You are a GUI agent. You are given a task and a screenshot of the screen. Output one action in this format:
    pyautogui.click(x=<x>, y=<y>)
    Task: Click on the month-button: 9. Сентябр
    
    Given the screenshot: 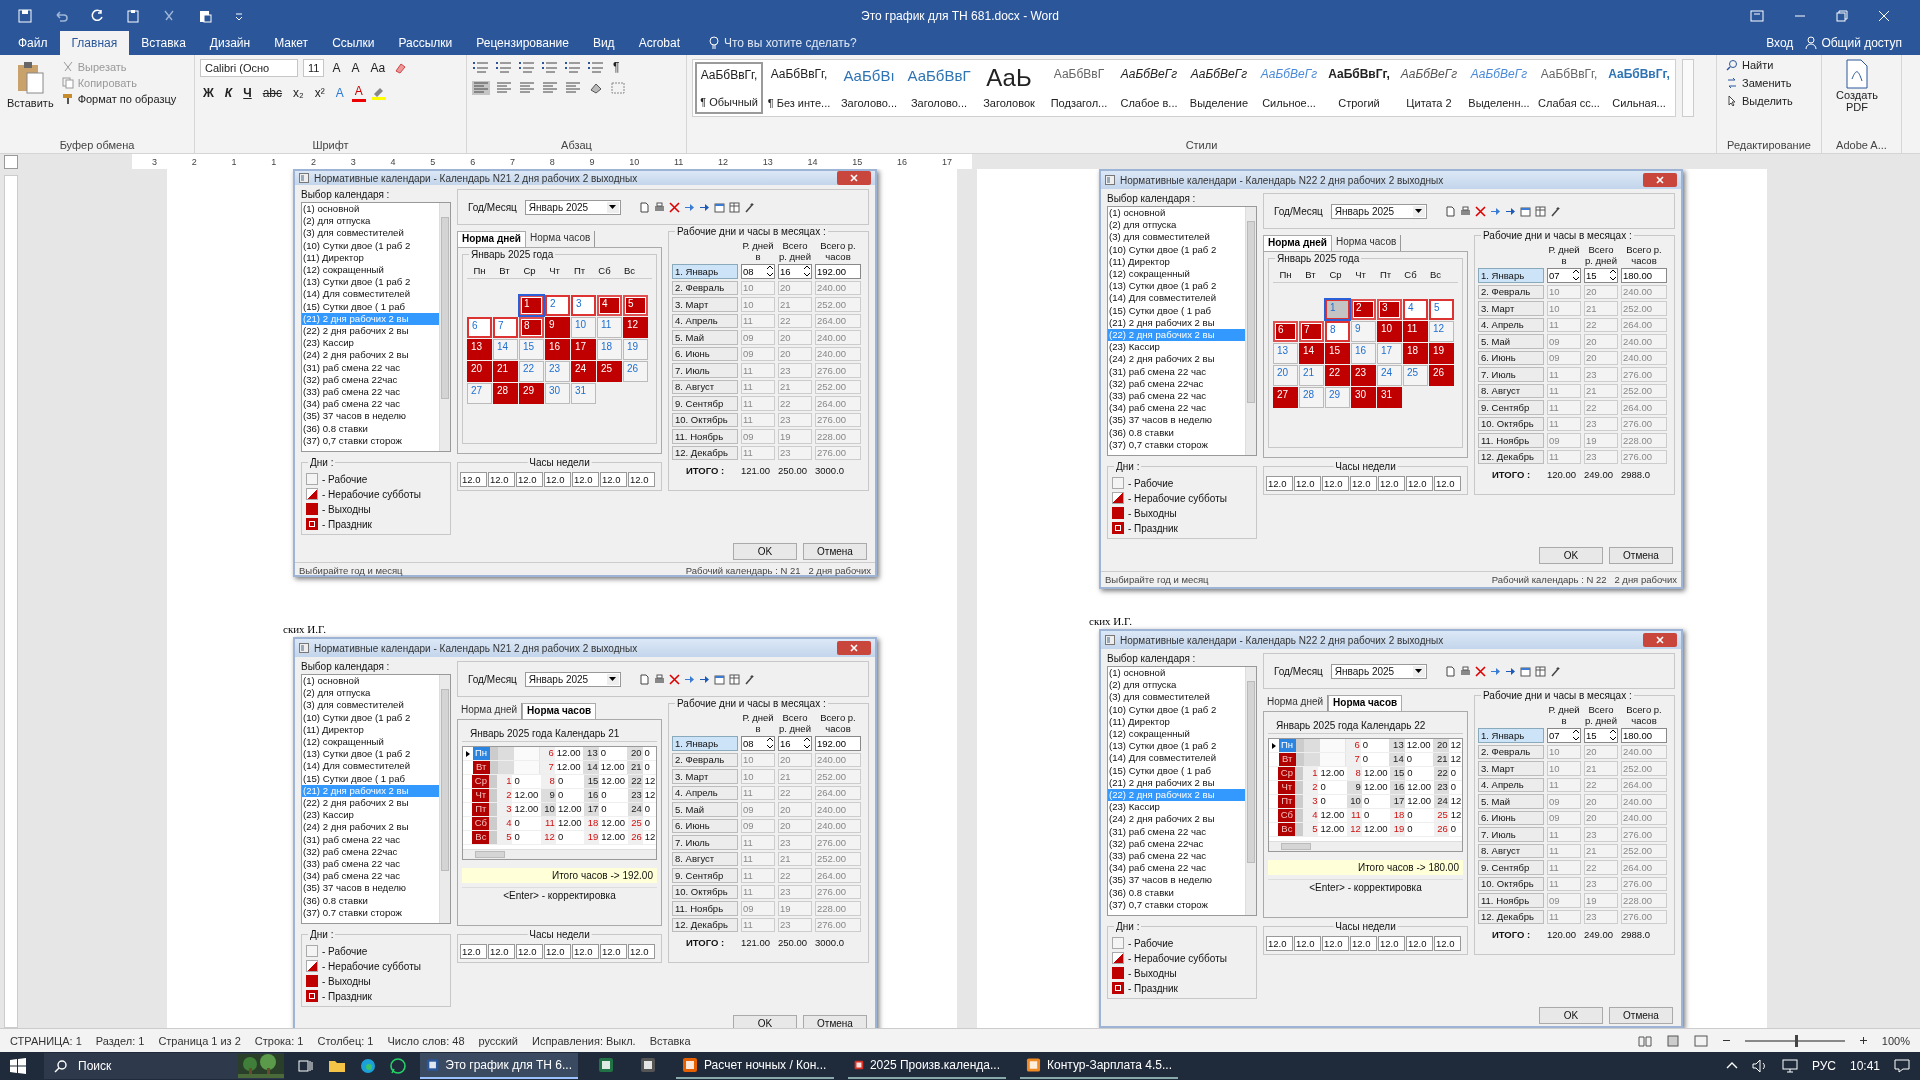 What is the action you would take?
    pyautogui.click(x=1511, y=407)
    